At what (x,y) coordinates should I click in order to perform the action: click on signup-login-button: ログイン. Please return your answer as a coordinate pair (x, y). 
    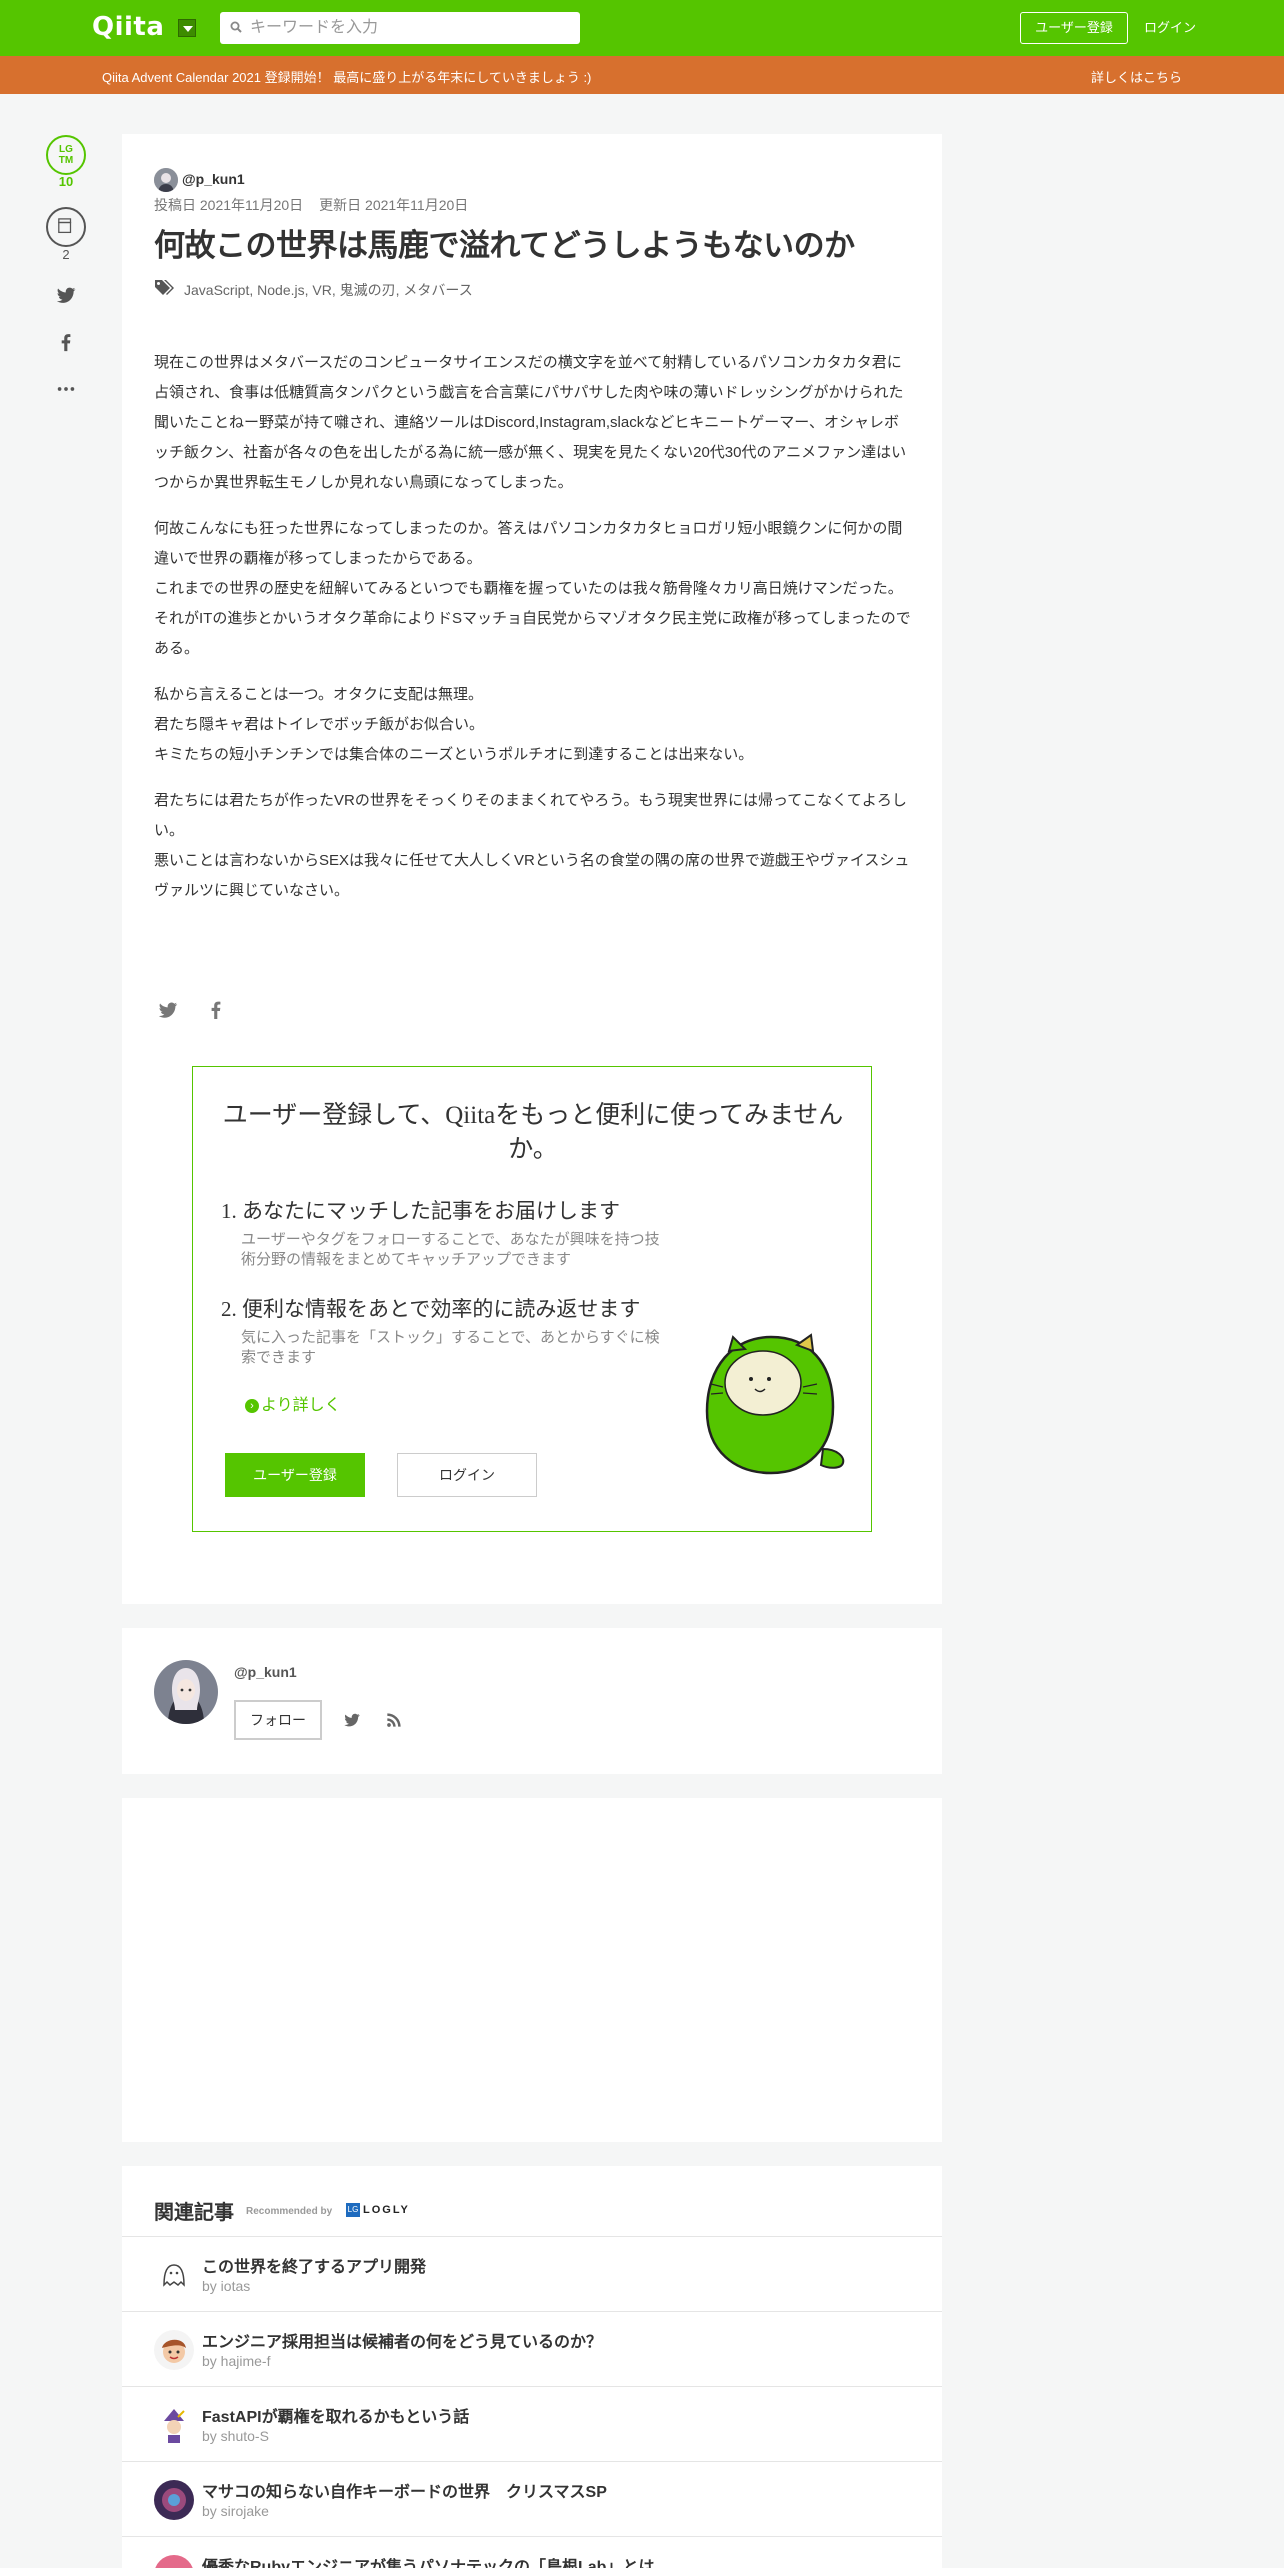
    Looking at the image, I should click on (467, 1475).